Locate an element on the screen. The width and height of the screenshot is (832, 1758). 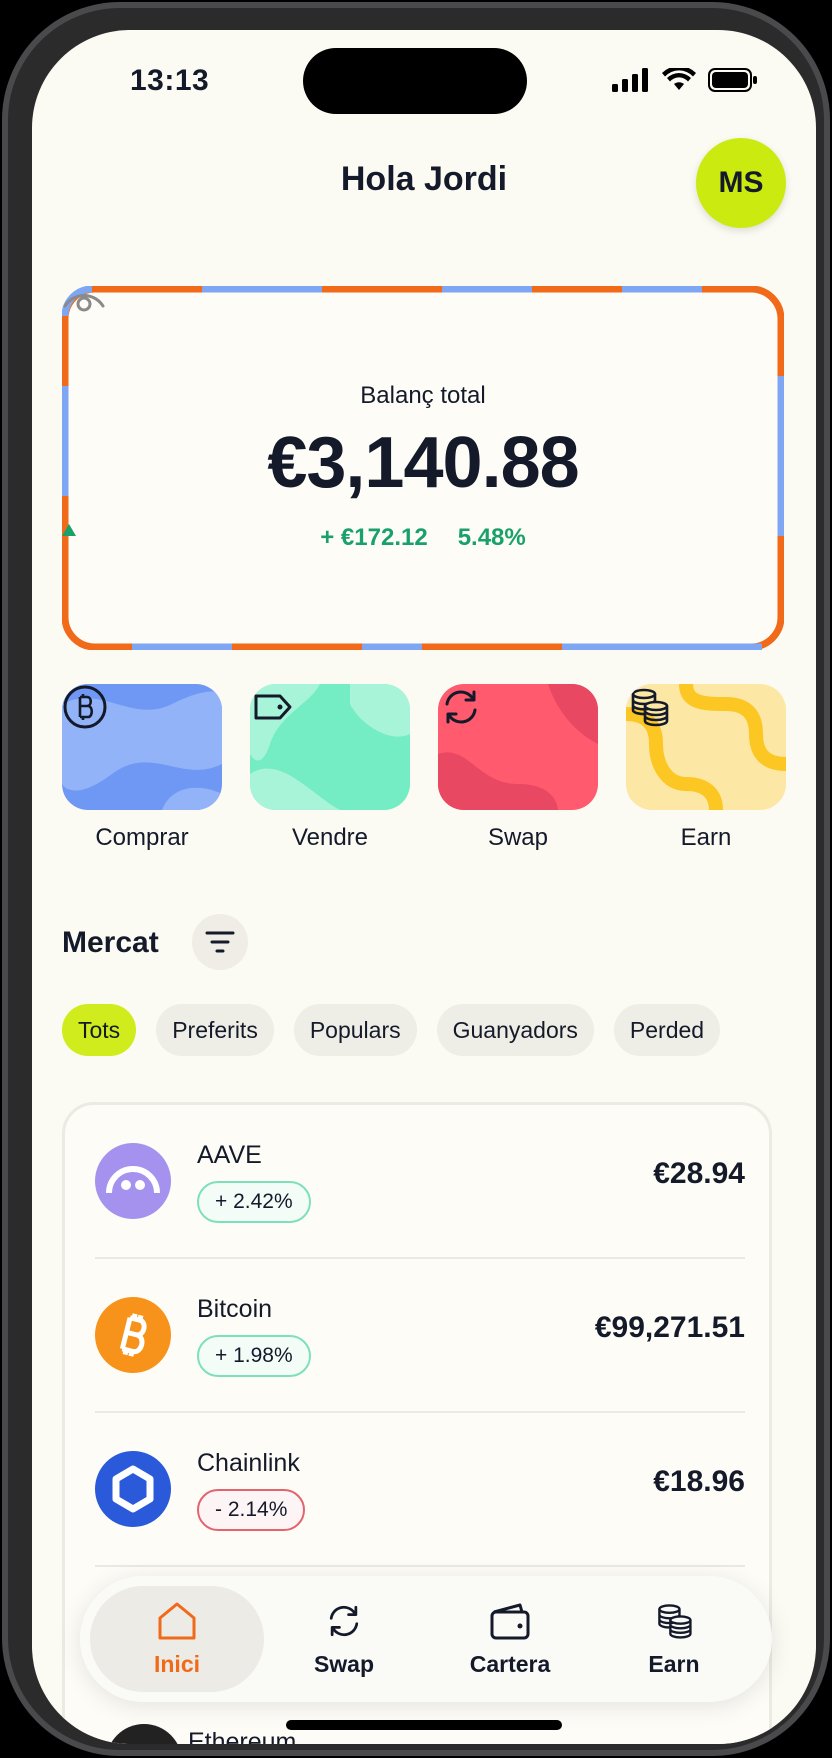
wifi-icon is located at coordinates (679, 79).